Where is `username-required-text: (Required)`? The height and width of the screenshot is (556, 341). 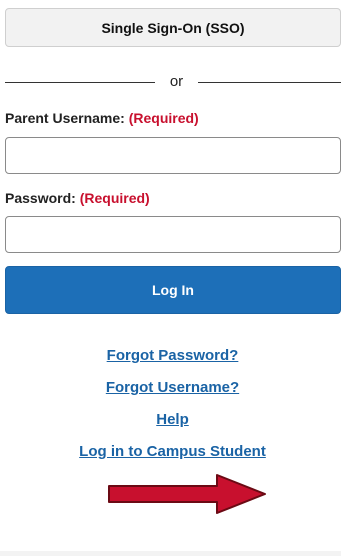
username-required-text: (Required) is located at coordinates (163, 118).